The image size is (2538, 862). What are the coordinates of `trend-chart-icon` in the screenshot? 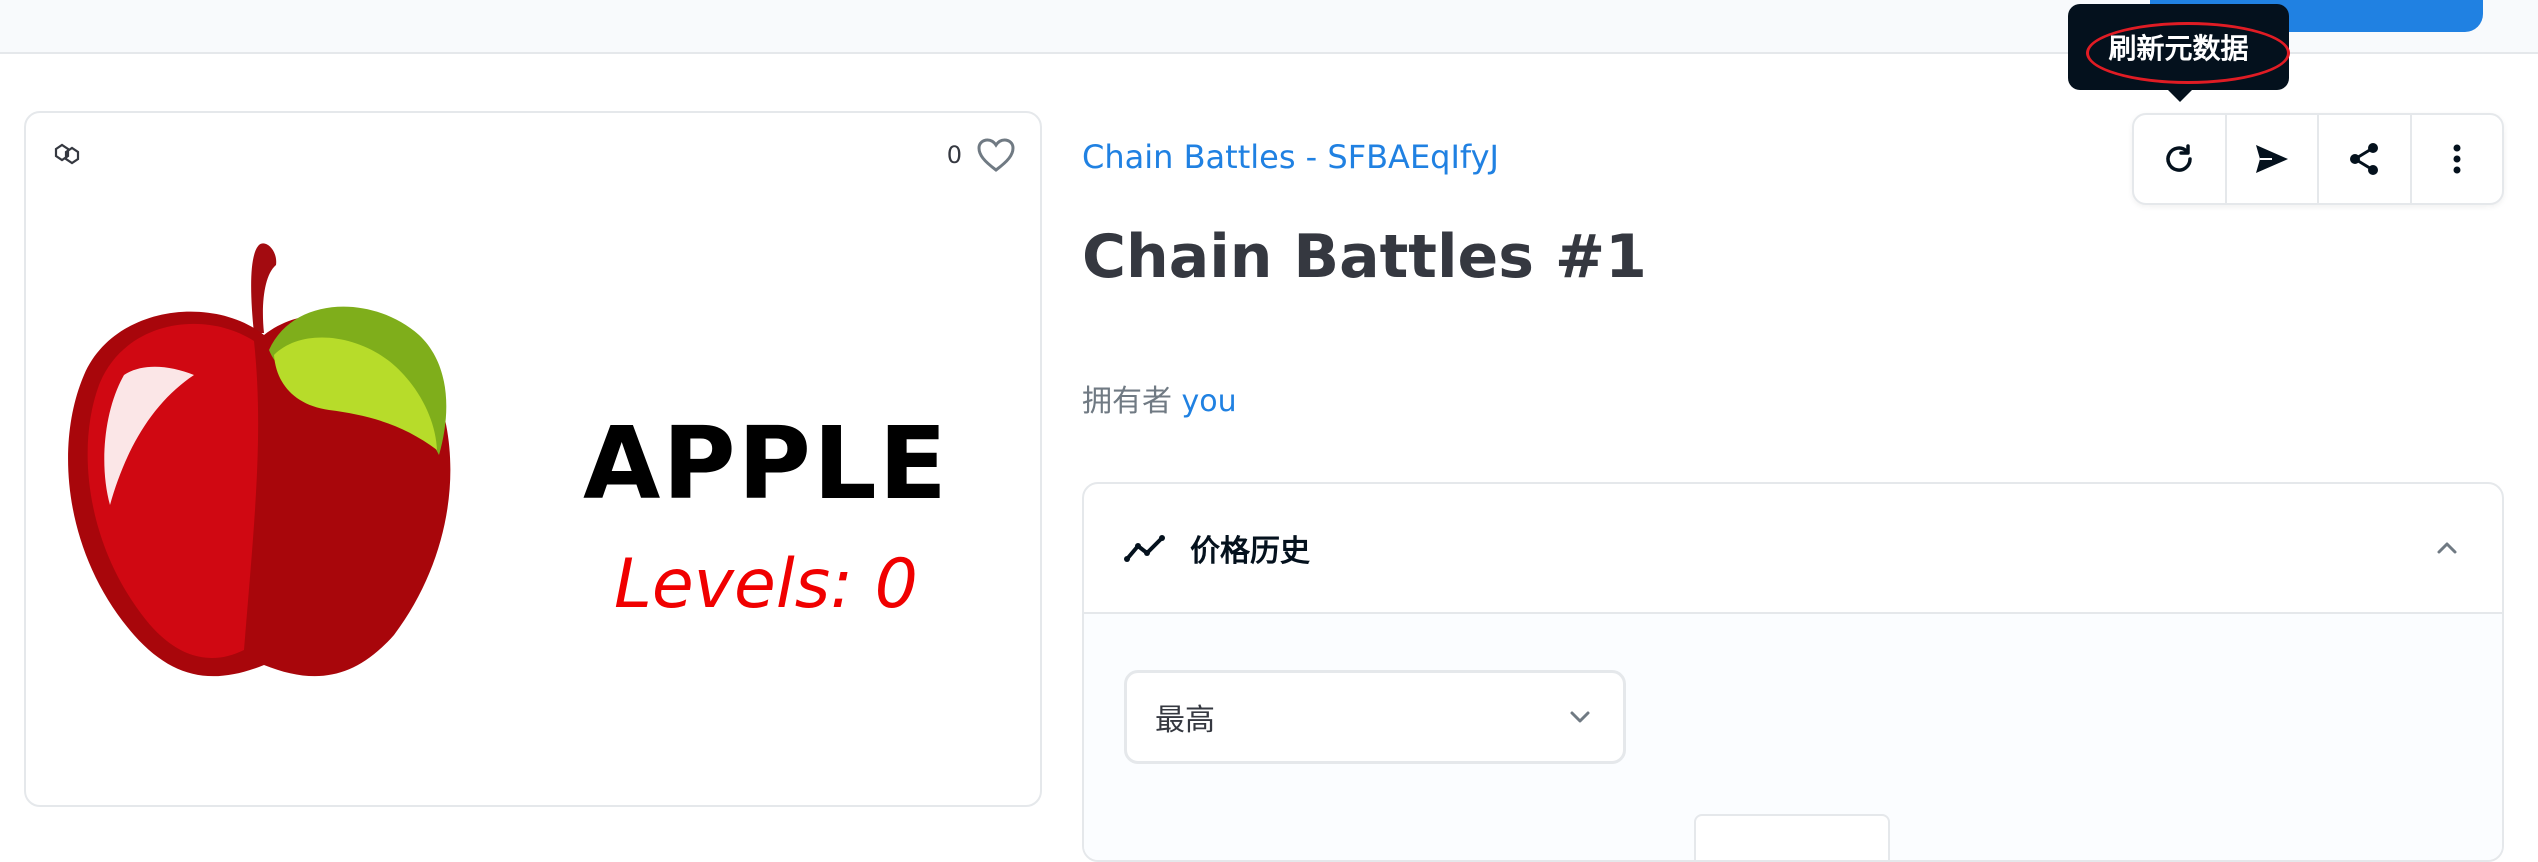 It's located at (1144, 548).